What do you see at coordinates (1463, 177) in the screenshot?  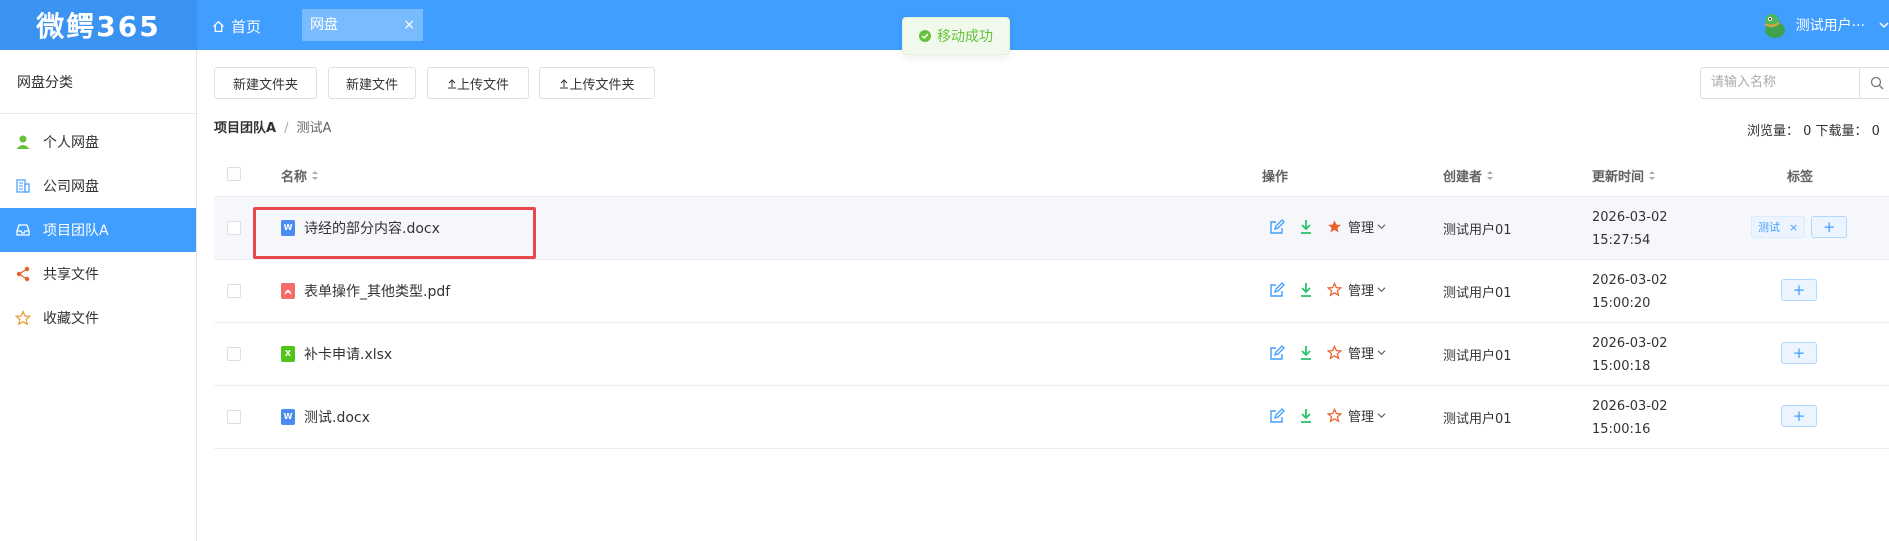 I see `column-creator-label: 创建者` at bounding box center [1463, 177].